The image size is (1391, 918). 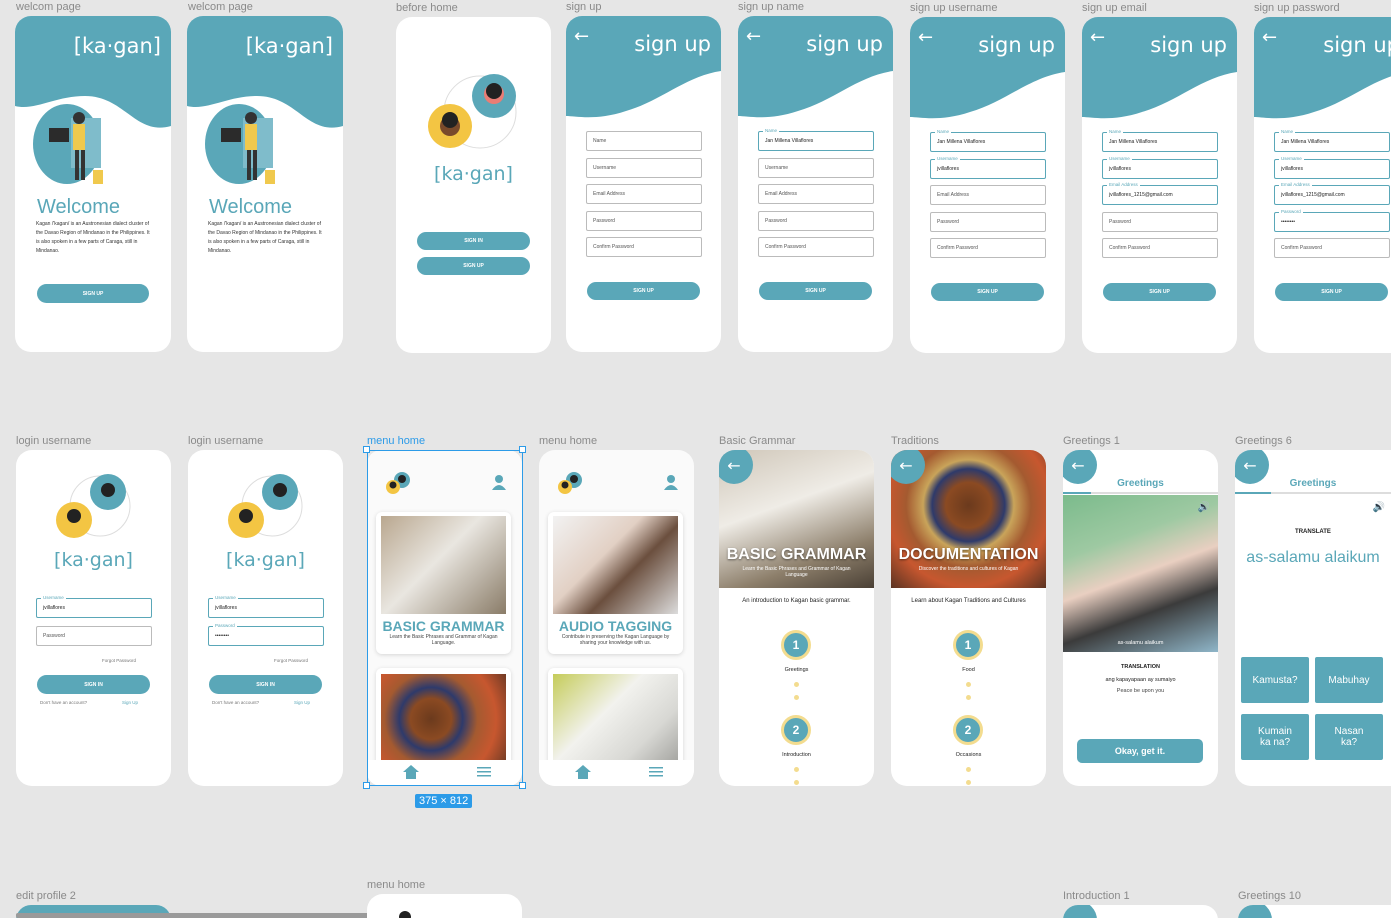 What do you see at coordinates (46, 896) in the screenshot?
I see `frame-label: edit profile 2` at bounding box center [46, 896].